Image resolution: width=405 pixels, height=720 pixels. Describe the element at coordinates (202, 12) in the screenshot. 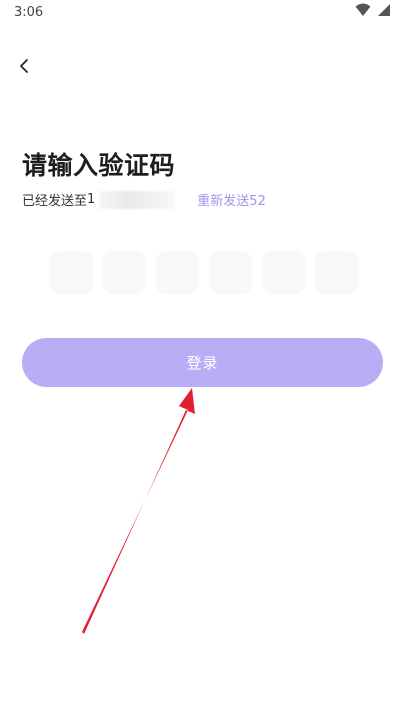

I see `status-bar: 3:06` at that location.